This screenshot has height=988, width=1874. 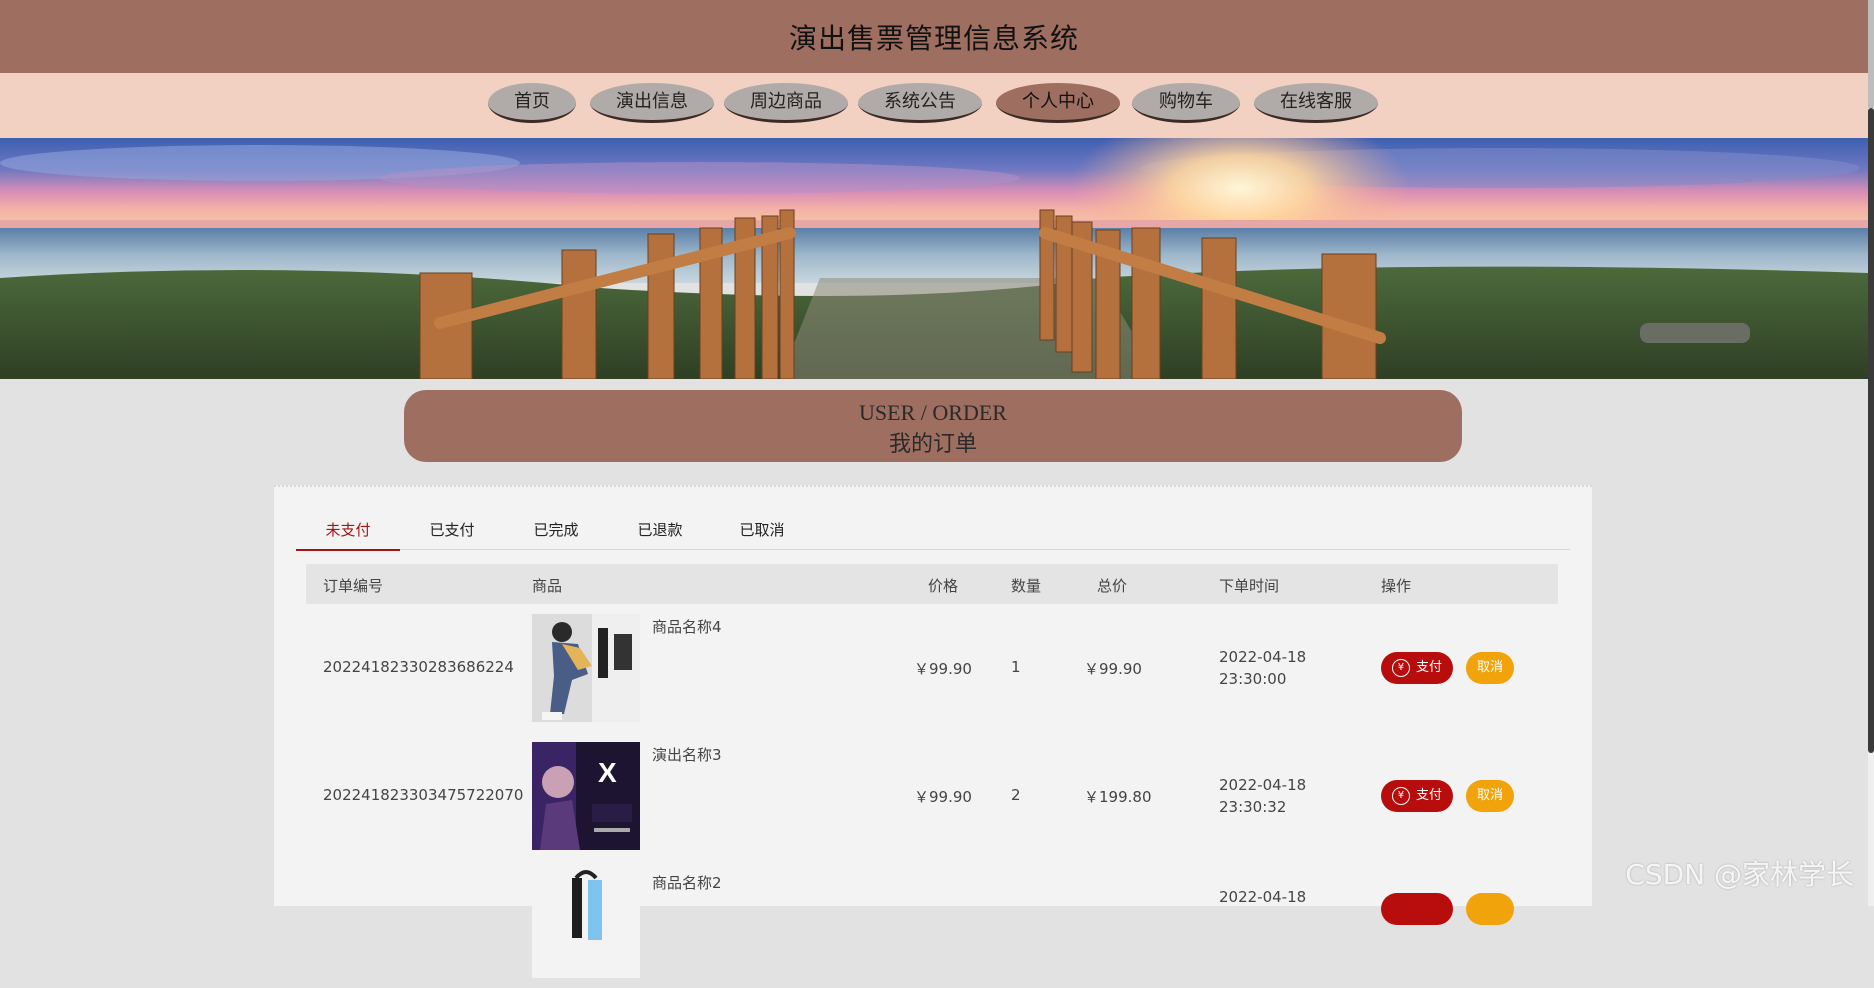 What do you see at coordinates (532, 103) in the screenshot?
I see `nav-item-home: 首页` at bounding box center [532, 103].